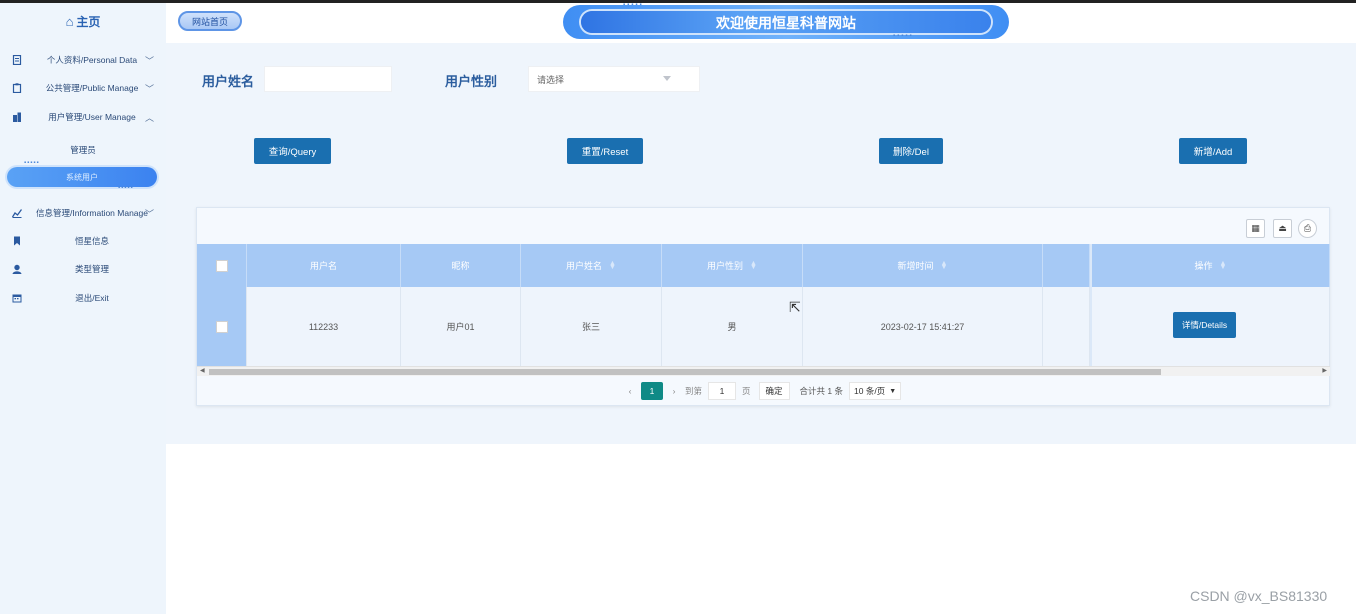 The width and height of the screenshot is (1356, 614). What do you see at coordinates (821, 391) in the screenshot?
I see `total-count: 合计共 1 条` at bounding box center [821, 391].